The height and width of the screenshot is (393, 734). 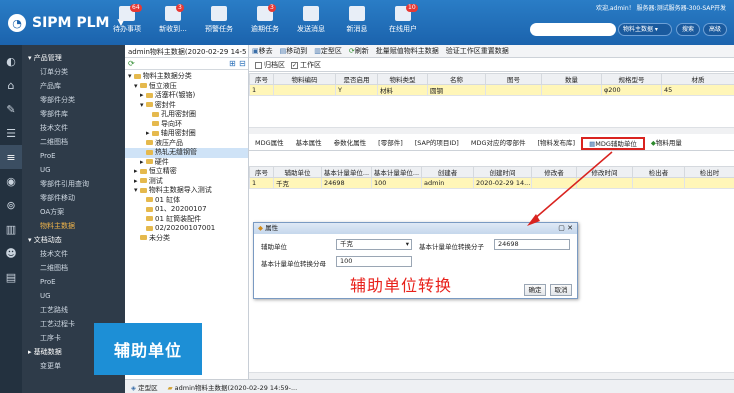 What do you see at coordinates (390, 143) in the screenshot?
I see `tab-parts: [零部件]` at bounding box center [390, 143].